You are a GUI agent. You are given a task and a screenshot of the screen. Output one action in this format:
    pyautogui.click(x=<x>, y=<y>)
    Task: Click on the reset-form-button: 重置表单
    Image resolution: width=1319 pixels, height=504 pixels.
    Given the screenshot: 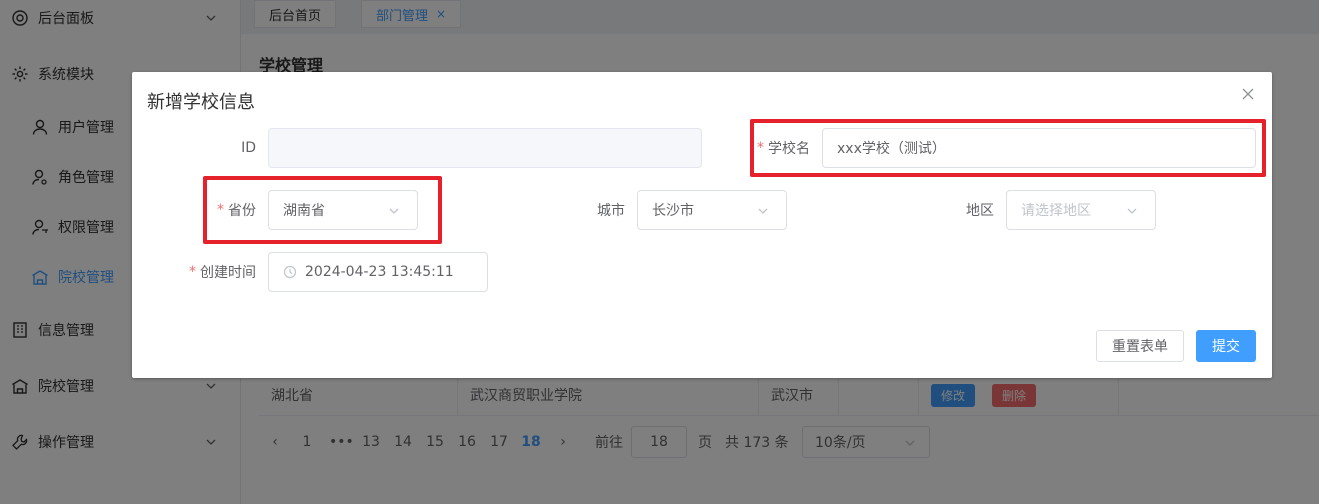 What is the action you would take?
    pyautogui.click(x=1140, y=346)
    